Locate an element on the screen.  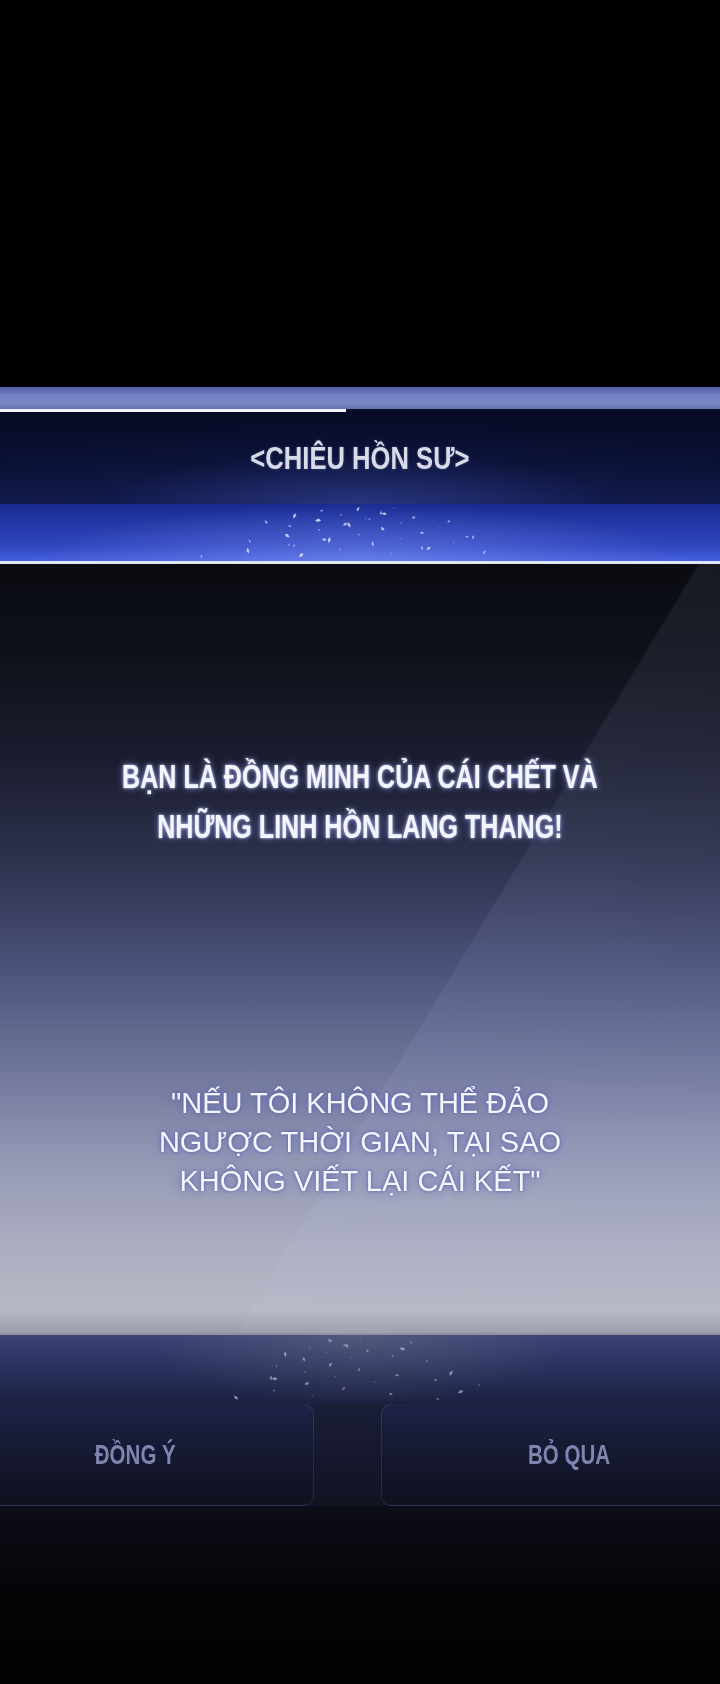
quote-text: "NẾU TÔI KHÔNG THỂ ĐẢO NGƯỢC THỜI GIAN, TẠI SAO KHÔNG VIẾT LẠI CÁI KẾT" is located at coordinates (360, 1142).